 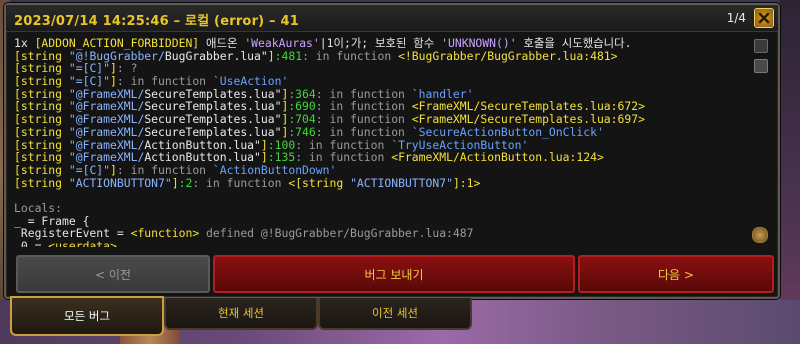 I want to click on scroll-to-bottom-button, so click(x=760, y=235).